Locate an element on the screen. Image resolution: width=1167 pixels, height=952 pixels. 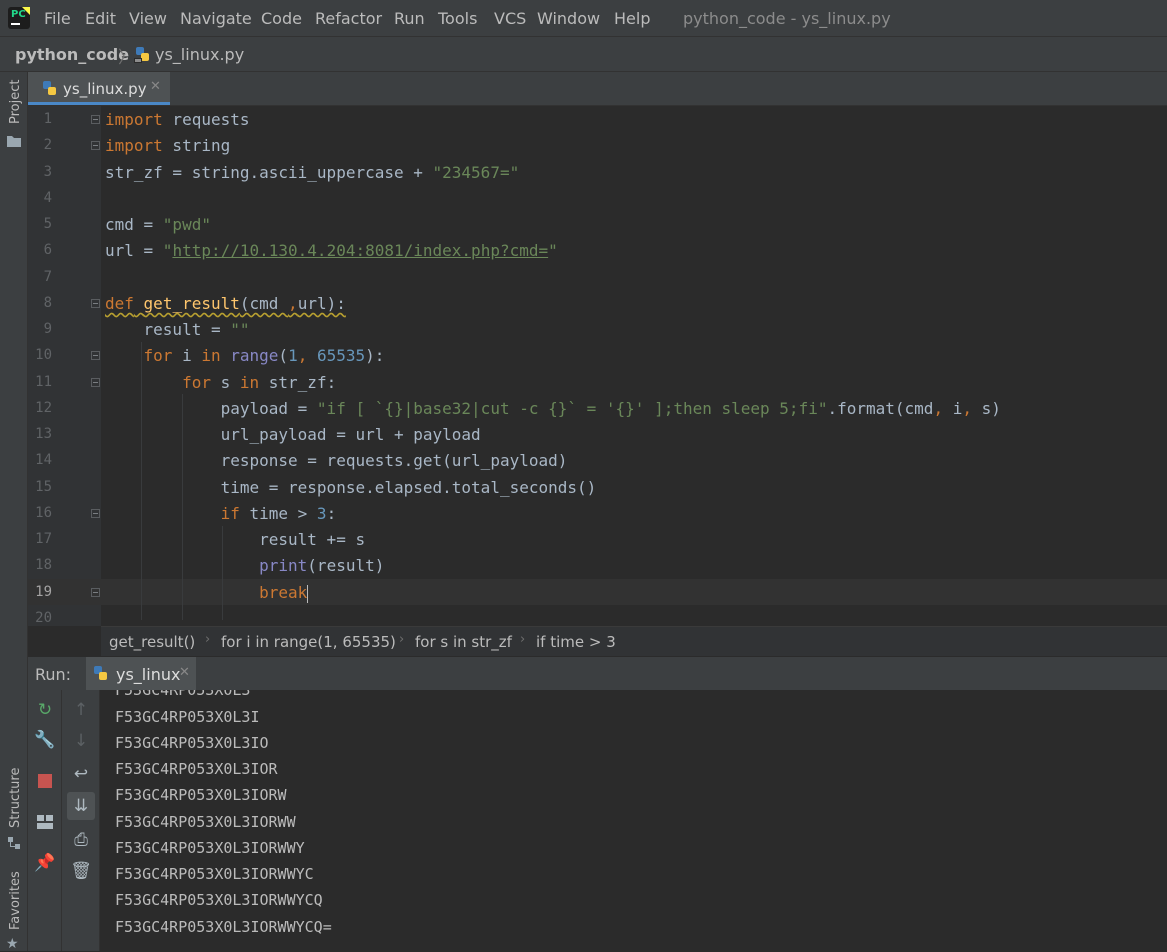
run-toolbar-secondary: ↑ ↓ ↩ ⇊ ⎙ 🗑 is located at coordinates (81, 820).